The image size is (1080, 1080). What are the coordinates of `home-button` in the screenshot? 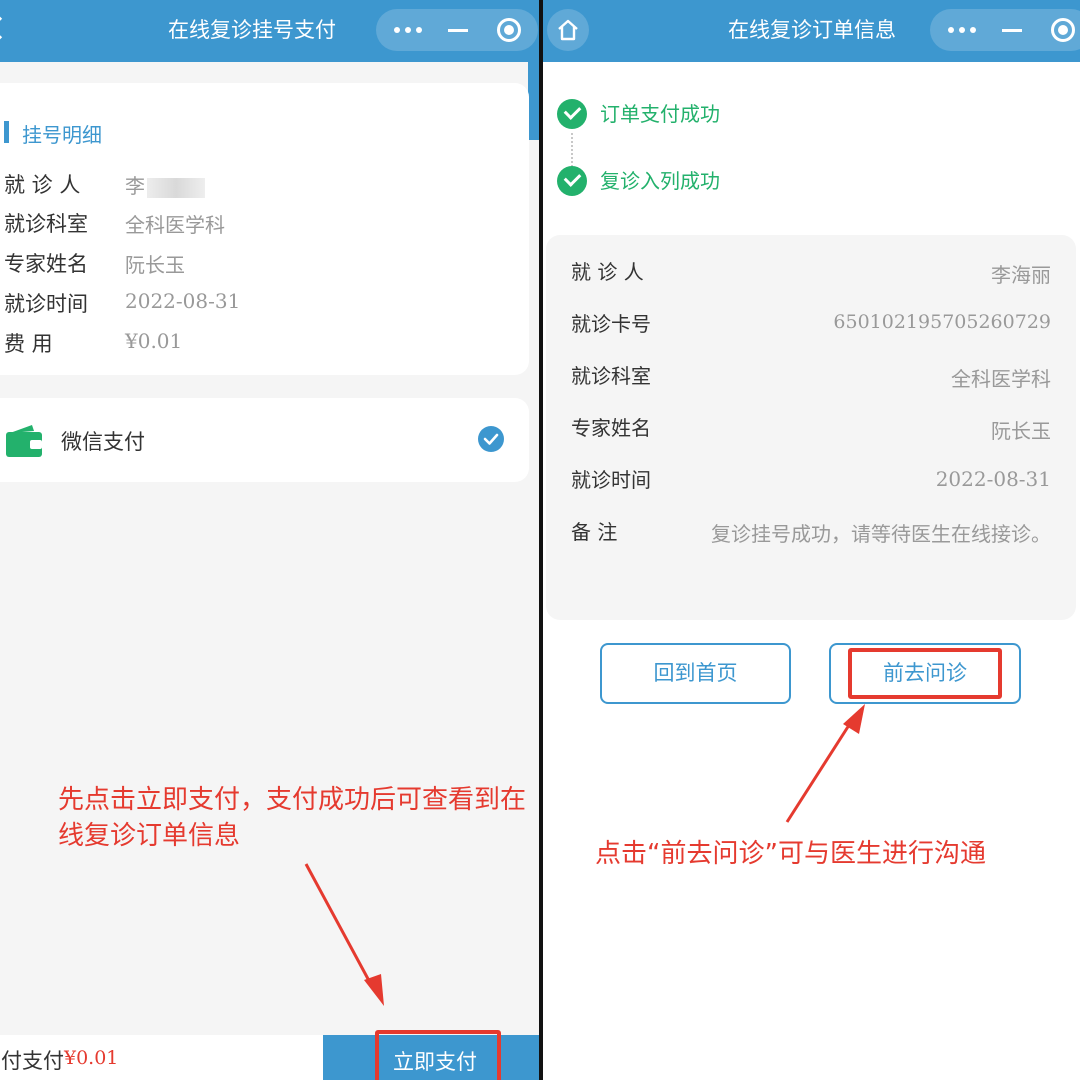 It's located at (568, 30).